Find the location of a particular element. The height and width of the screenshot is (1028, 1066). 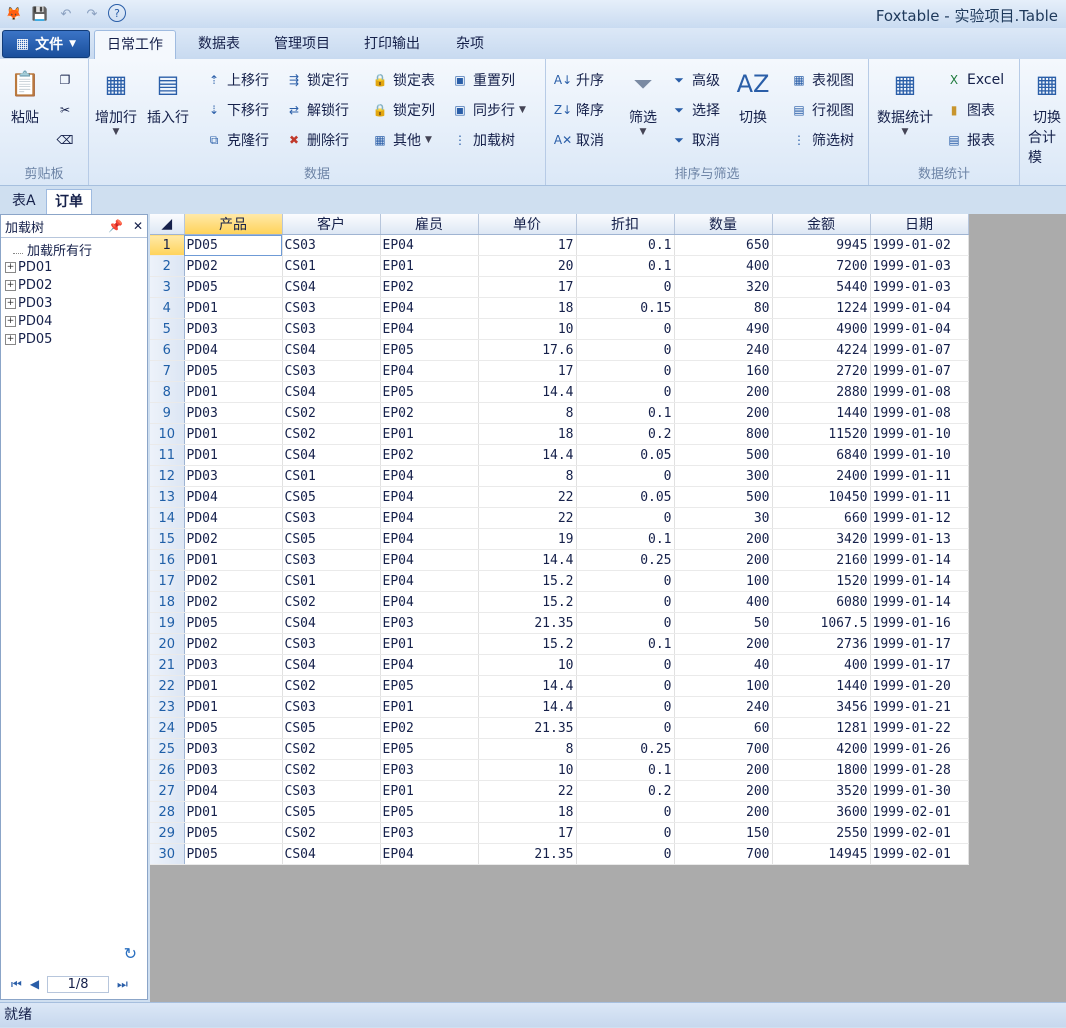

date-cell: 1999-02-01 is located at coordinates (919, 833).